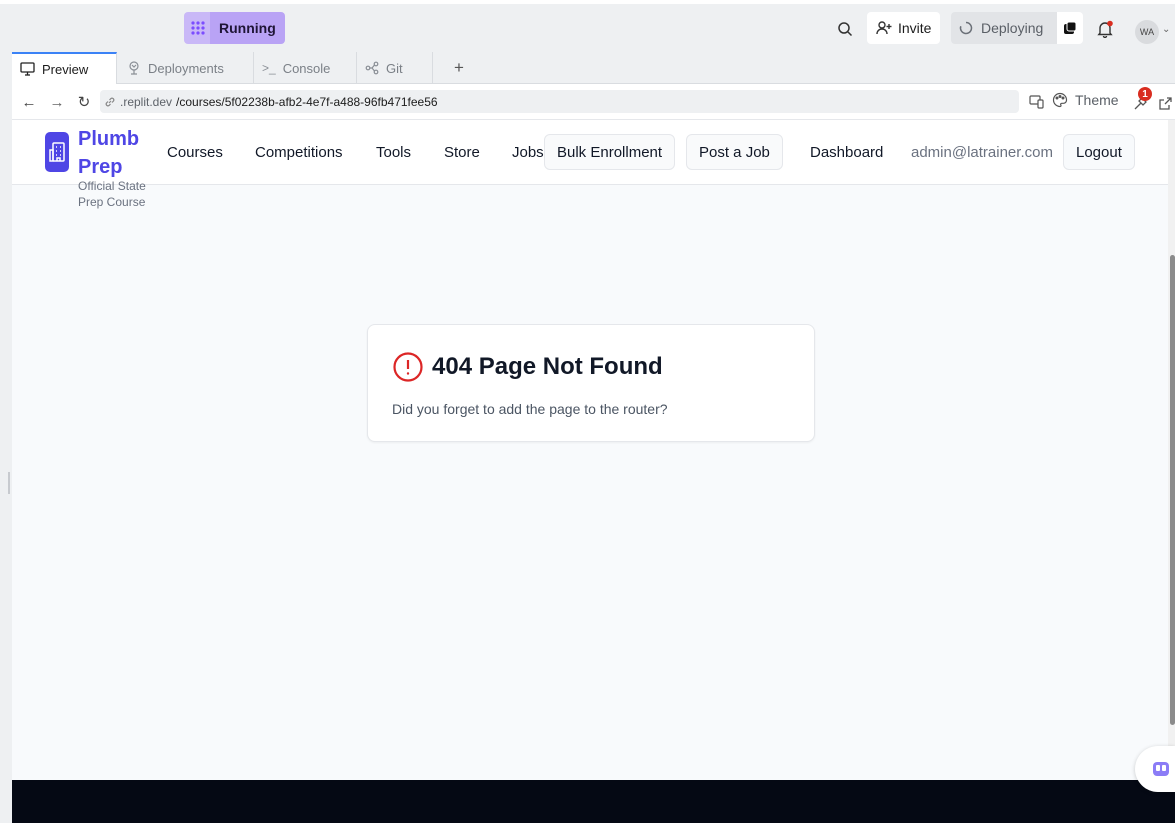 Image resolution: width=1175 pixels, height=823 pixels. Describe the element at coordinates (1172, 490) in the screenshot. I see `scrollbar-thumb` at that location.